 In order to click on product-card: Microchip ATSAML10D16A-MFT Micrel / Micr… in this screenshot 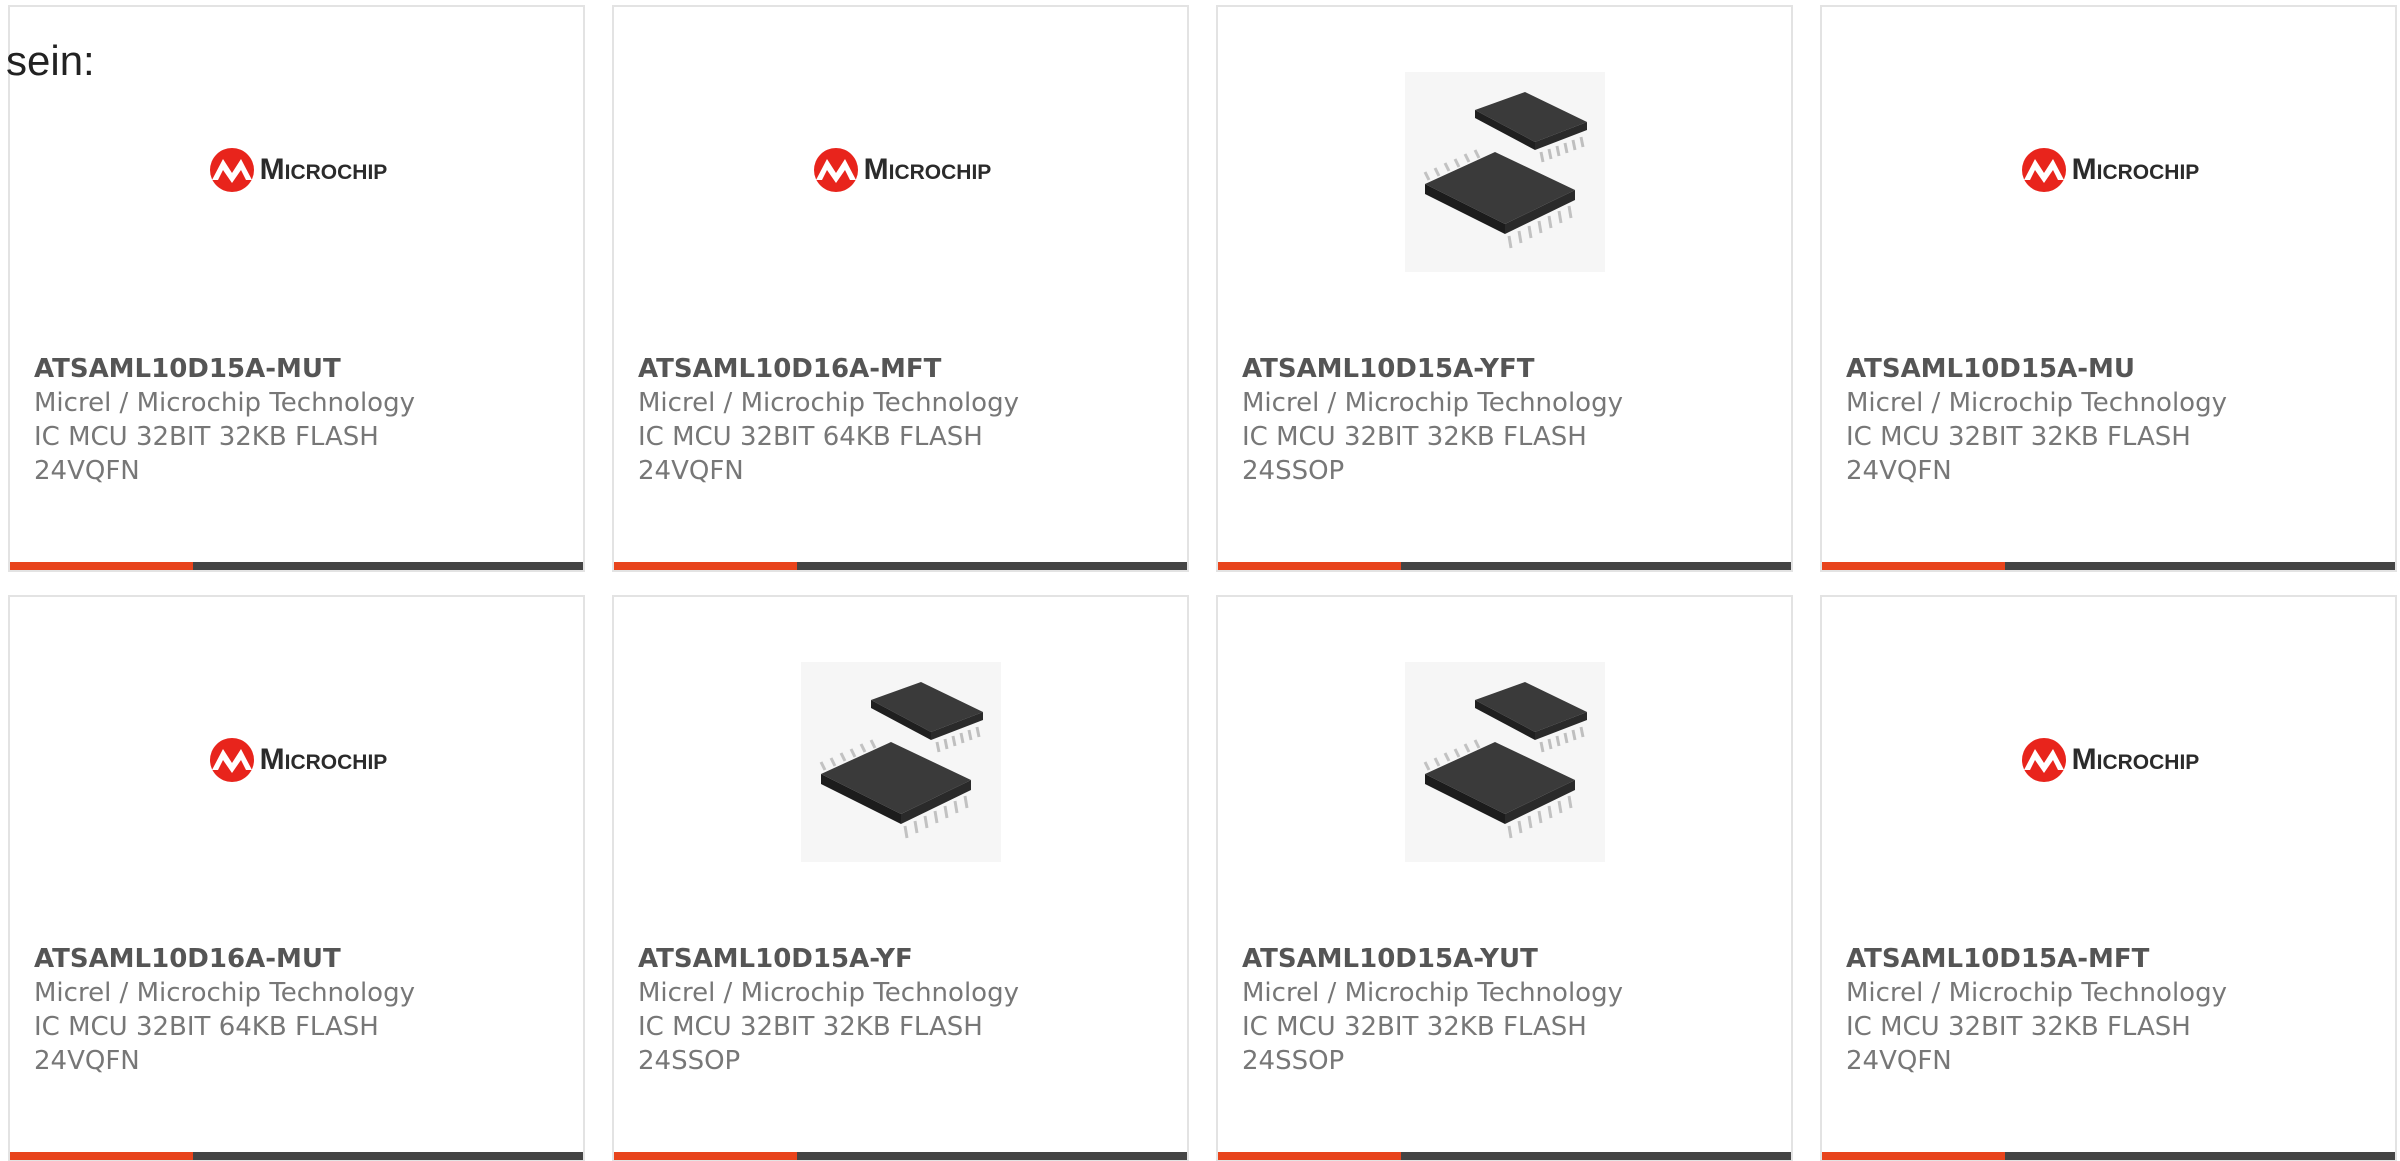, I will do `click(900, 288)`.